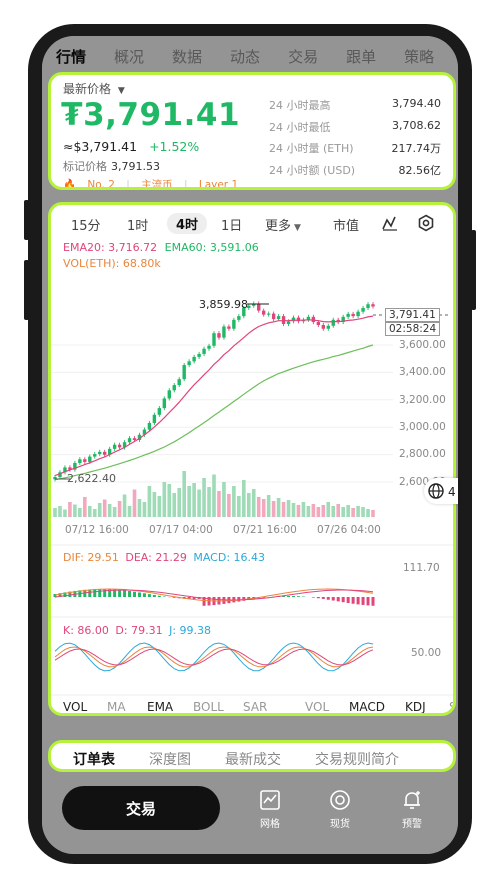 The height and width of the screenshot is (884, 500). I want to click on fire-icon: 🔥, so click(70, 184).